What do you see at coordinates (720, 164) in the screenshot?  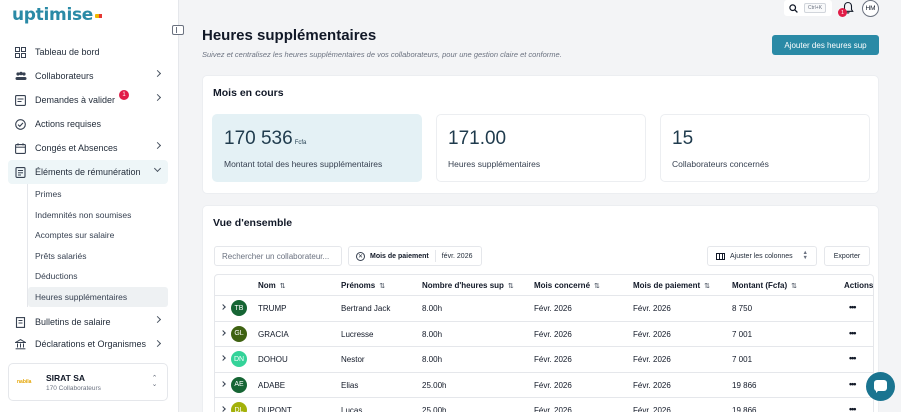 I see `kpi-label: Collaborateurs concernés` at bounding box center [720, 164].